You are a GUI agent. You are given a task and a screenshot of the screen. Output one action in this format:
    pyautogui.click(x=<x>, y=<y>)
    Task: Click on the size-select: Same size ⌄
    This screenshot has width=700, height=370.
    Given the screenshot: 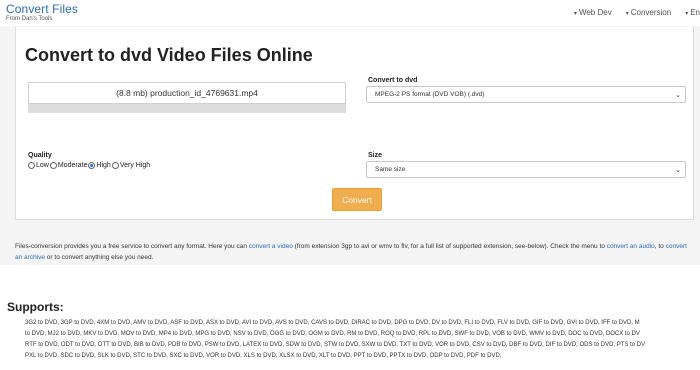 What is the action you would take?
    pyautogui.click(x=526, y=169)
    